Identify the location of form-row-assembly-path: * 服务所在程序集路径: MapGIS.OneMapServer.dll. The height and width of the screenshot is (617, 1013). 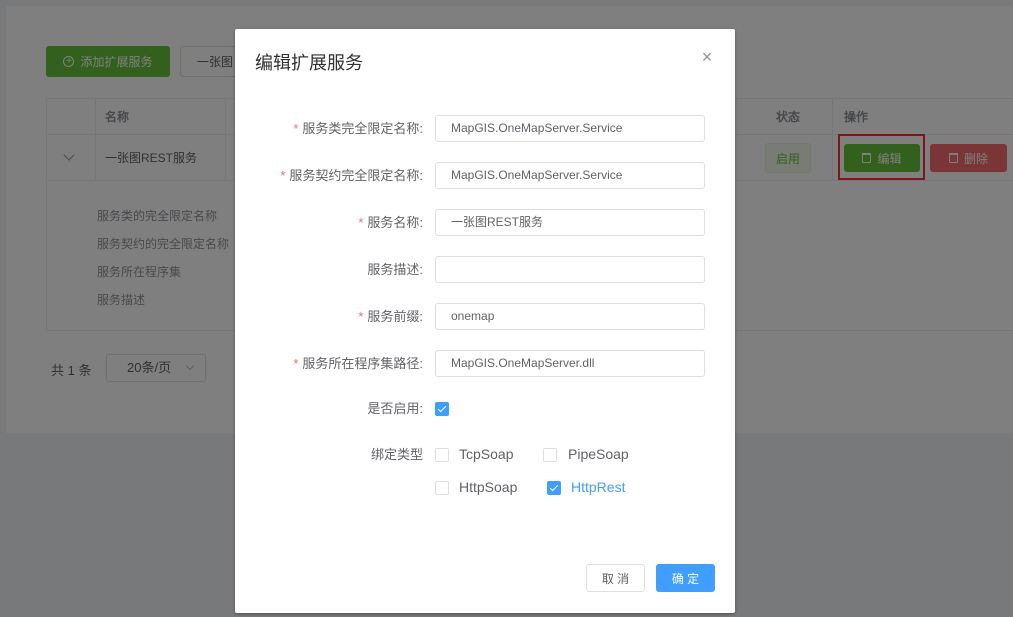
(485, 363).